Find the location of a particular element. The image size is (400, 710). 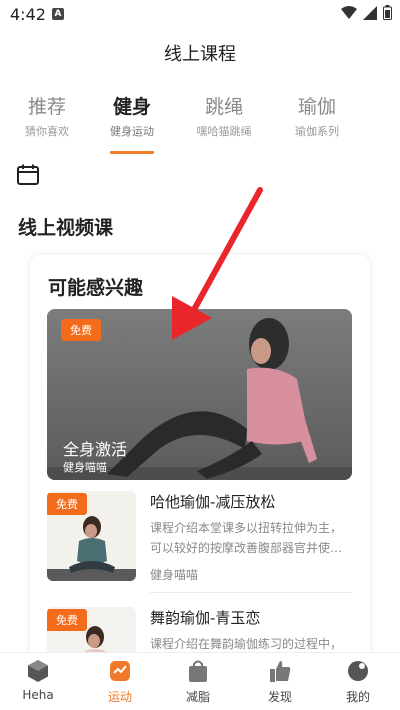

nav-label: 减脂 is located at coordinates (197, 697).